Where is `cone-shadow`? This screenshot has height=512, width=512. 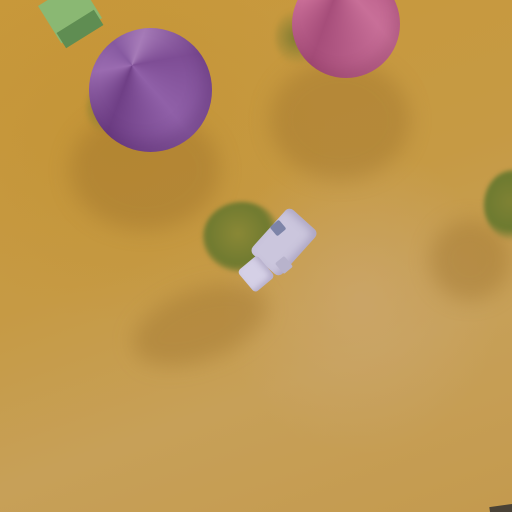 cone-shadow is located at coordinates (340, 120).